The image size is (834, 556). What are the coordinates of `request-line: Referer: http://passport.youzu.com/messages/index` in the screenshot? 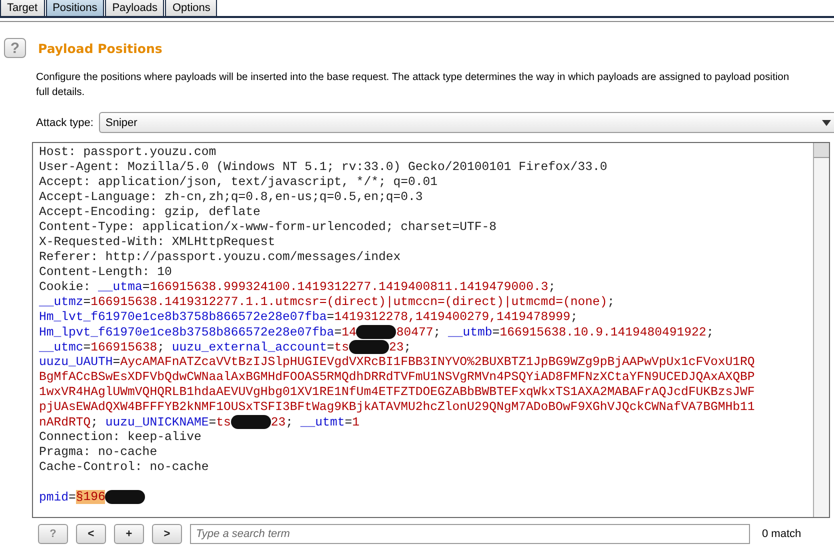 It's located at (220, 257).